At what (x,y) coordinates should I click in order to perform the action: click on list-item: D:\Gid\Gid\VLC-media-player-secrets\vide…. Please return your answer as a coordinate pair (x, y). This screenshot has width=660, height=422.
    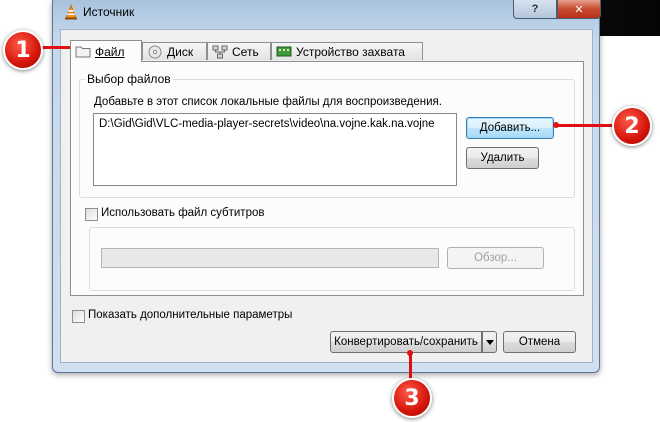
    Looking at the image, I should click on (275, 124).